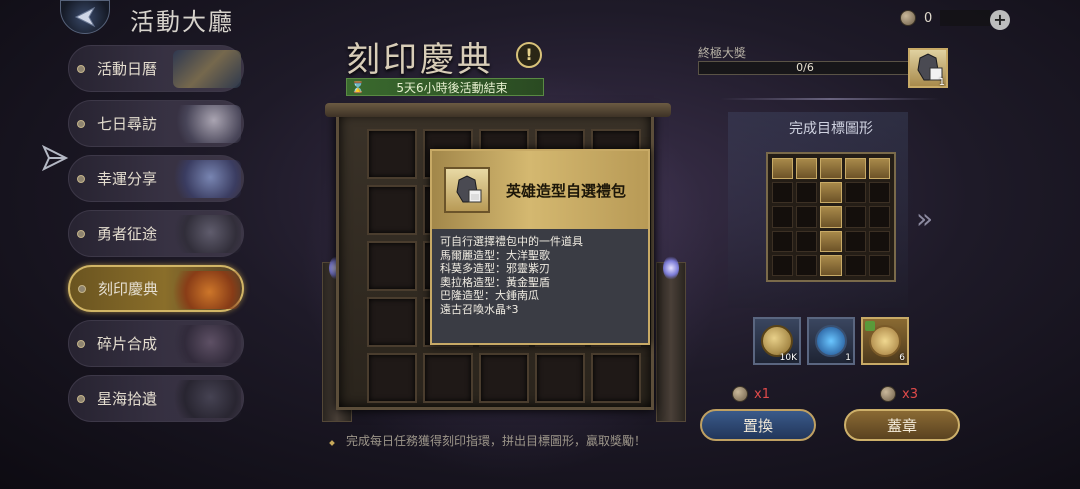  What do you see at coordinates (924, 218) in the screenshot?
I see `next-pattern-icon: »` at bounding box center [924, 218].